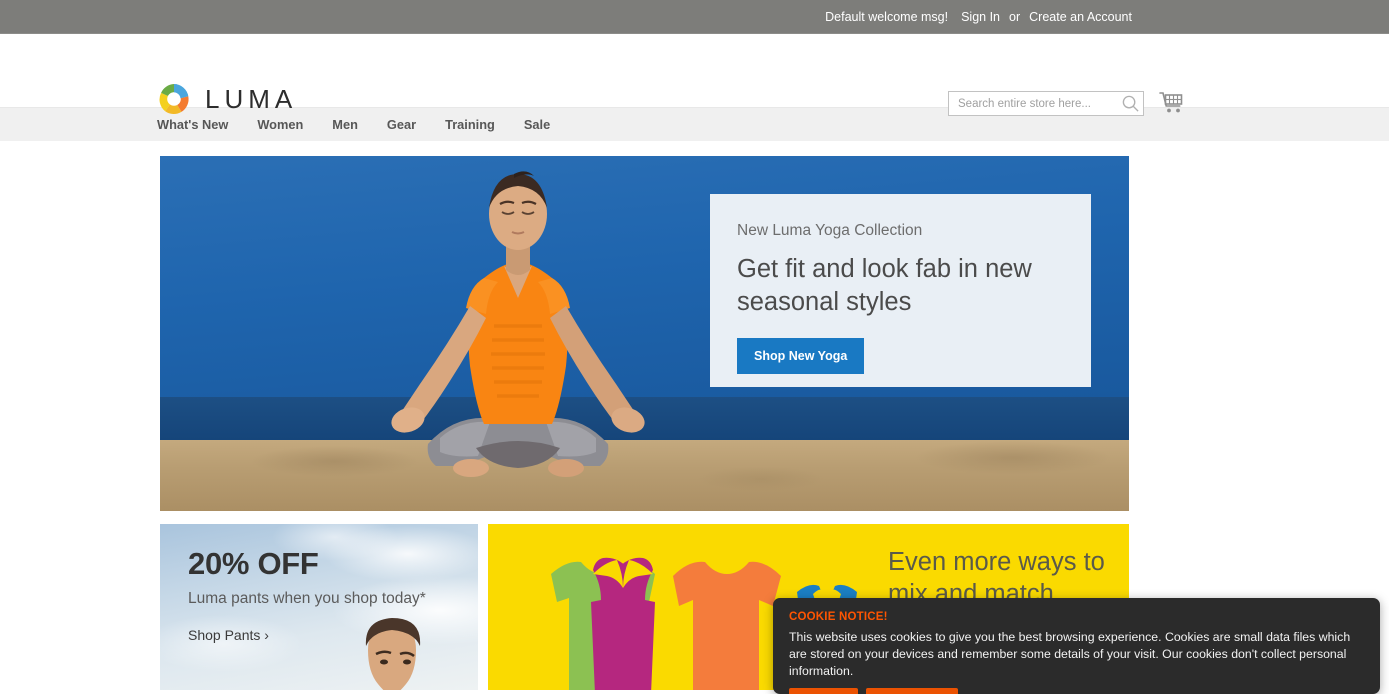 This screenshot has height=694, width=1389. I want to click on site-header: LUMA, so click(694, 75).